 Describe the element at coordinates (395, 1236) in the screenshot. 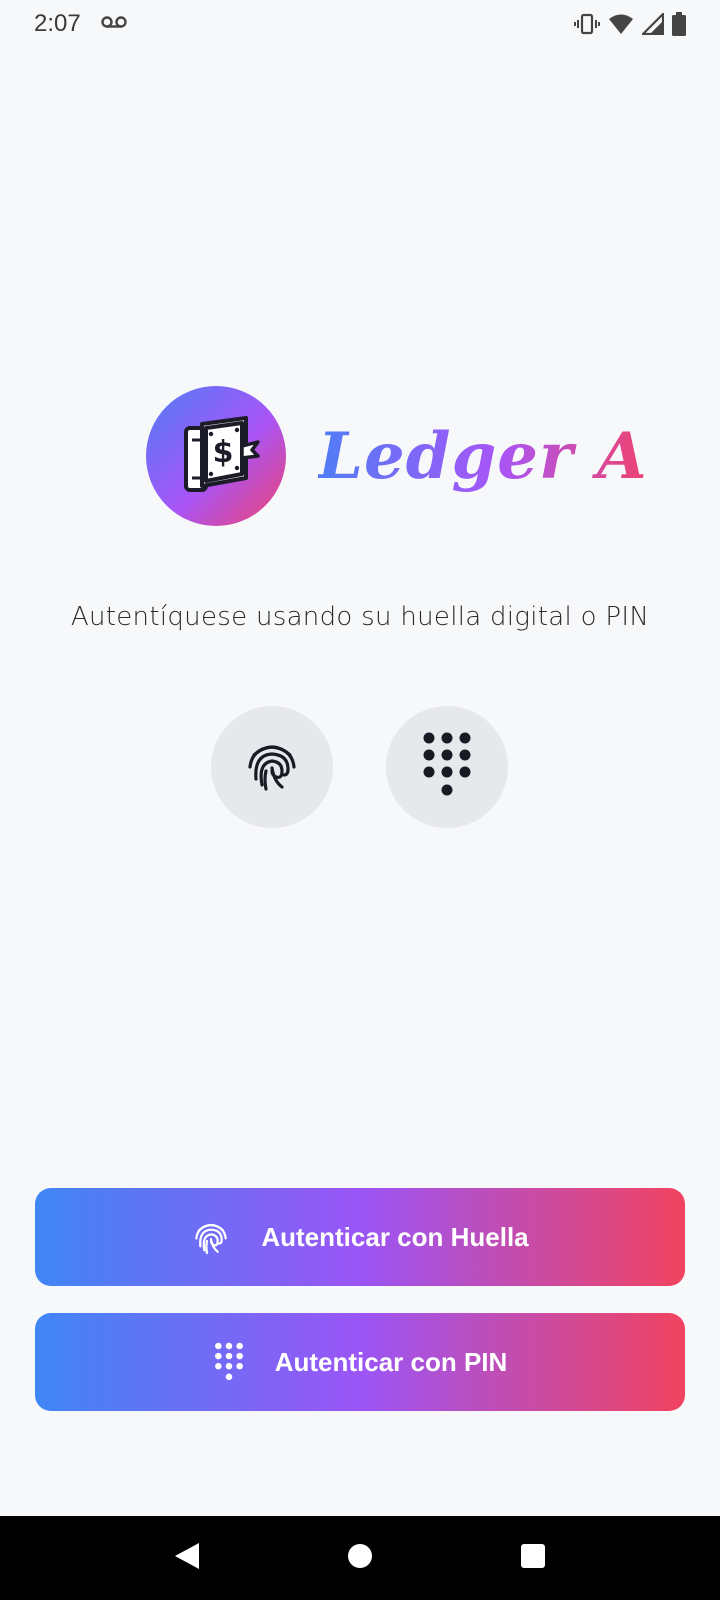

I see `authenticate-fingerprint-label: Autenticar con Huella` at that location.